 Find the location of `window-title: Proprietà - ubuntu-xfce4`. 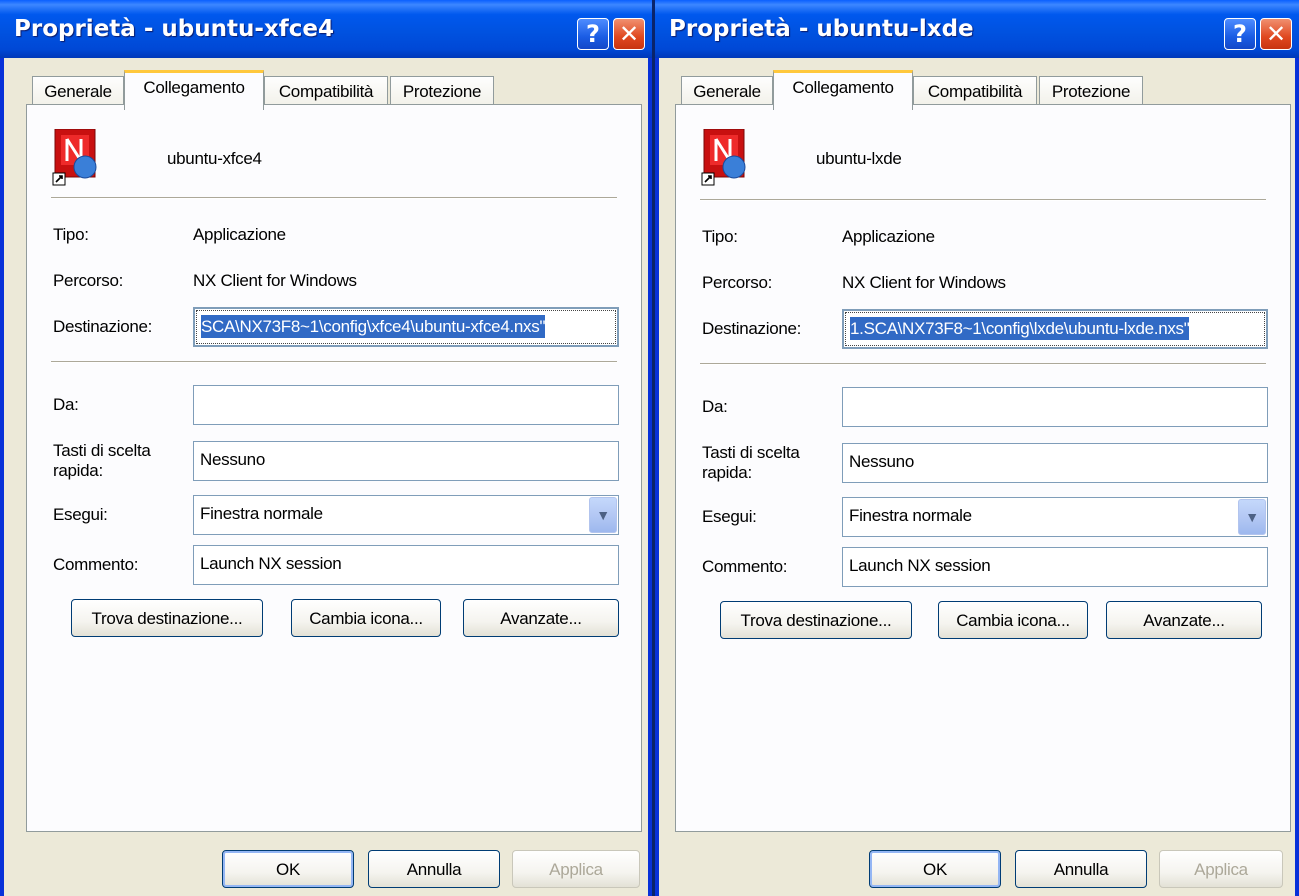

window-title: Proprietà - ubuntu-xfce4 is located at coordinates (174, 29).